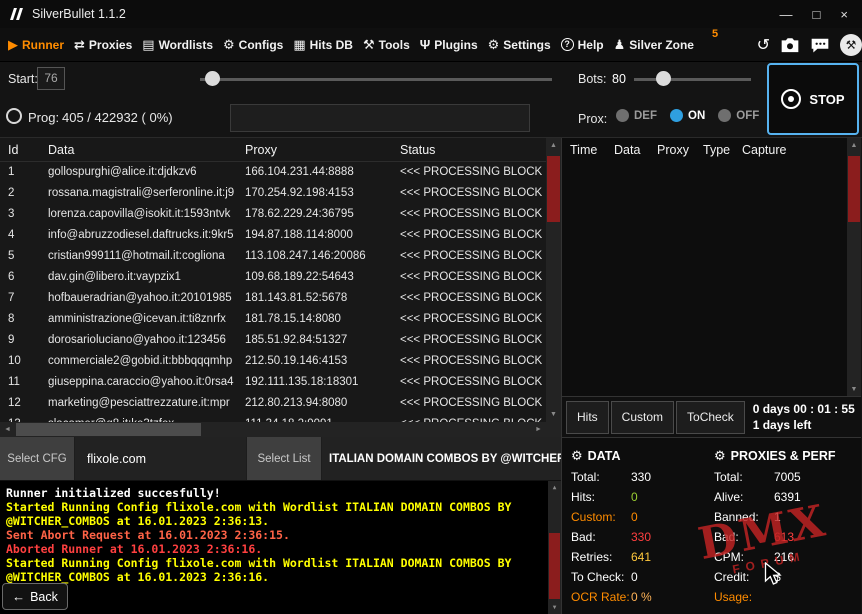 The height and width of the screenshot is (614, 862). What do you see at coordinates (273, 429) in the screenshot?
I see `results-horizontal-scrollbar: ◄ ►` at bounding box center [273, 429].